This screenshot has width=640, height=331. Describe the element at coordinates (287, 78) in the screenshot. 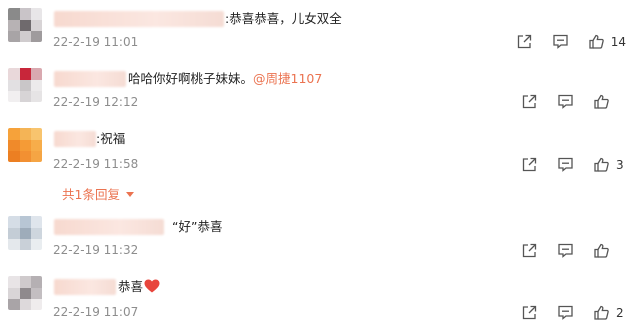

I see `mention-link: @周捷1107` at that location.